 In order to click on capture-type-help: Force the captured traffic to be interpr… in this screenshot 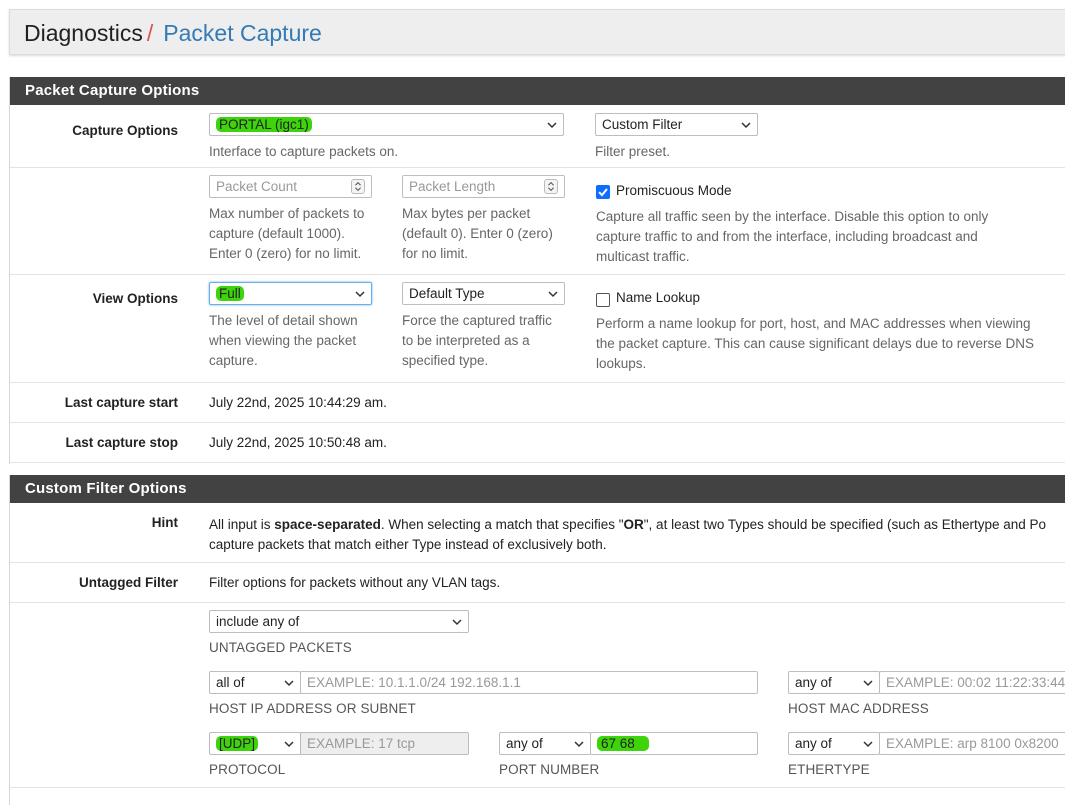, I will do `click(477, 341)`.